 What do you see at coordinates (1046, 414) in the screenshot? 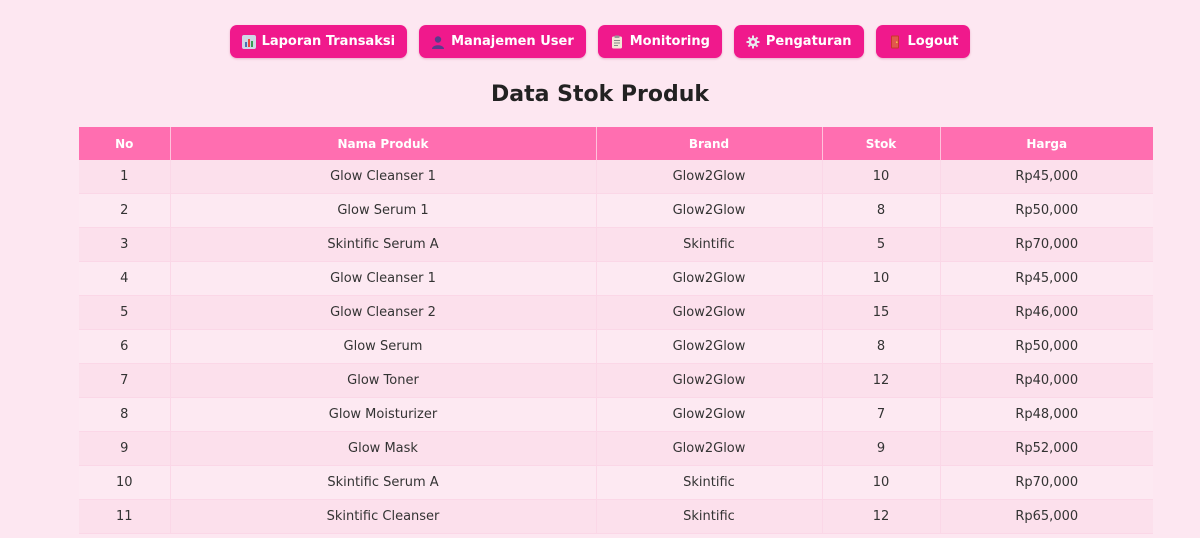
I see `cell-harga: Rp48,000` at bounding box center [1046, 414].